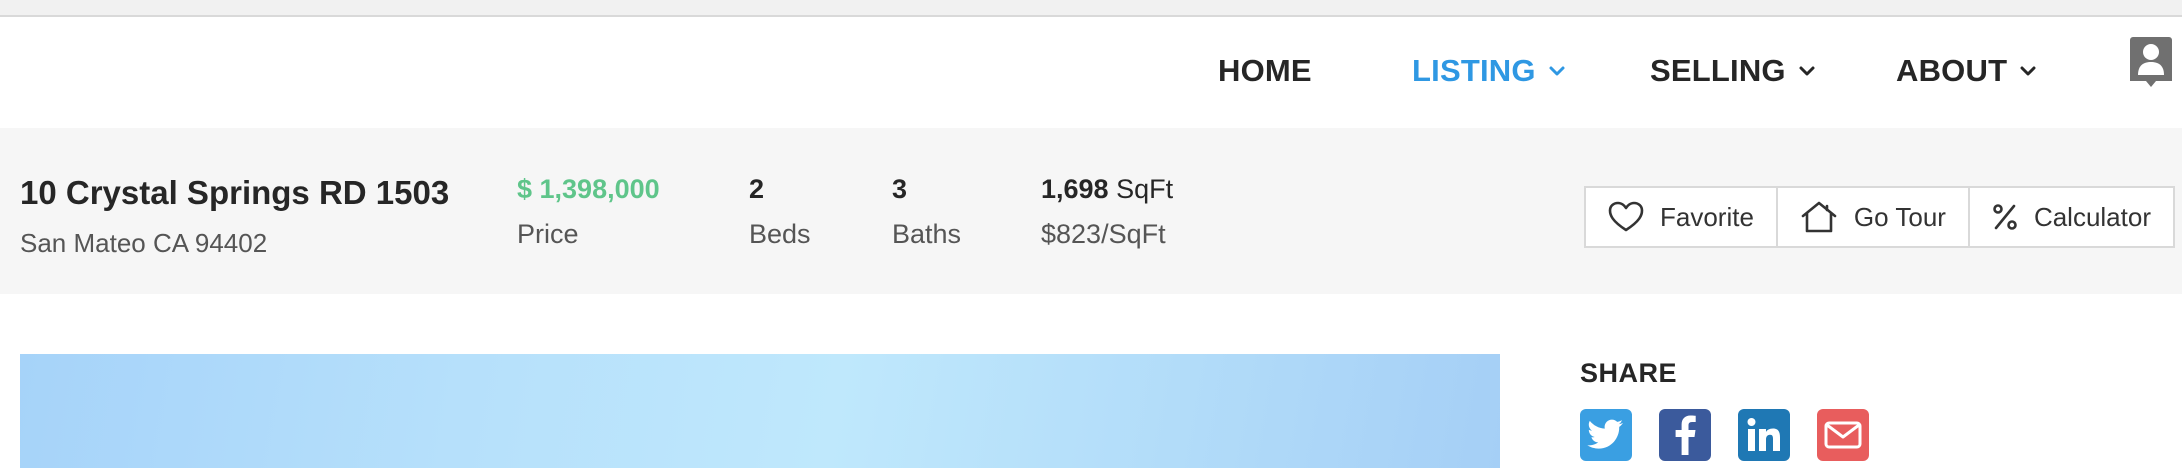  What do you see at coordinates (1899, 216) in the screenshot?
I see `go-tour-label: Go Tour` at bounding box center [1899, 216].